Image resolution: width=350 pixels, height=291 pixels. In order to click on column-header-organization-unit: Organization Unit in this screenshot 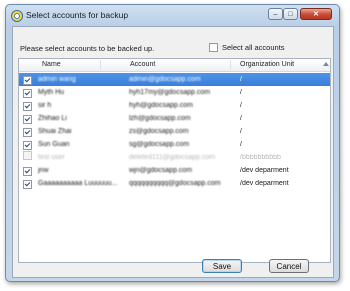, I will do `click(267, 64)`.